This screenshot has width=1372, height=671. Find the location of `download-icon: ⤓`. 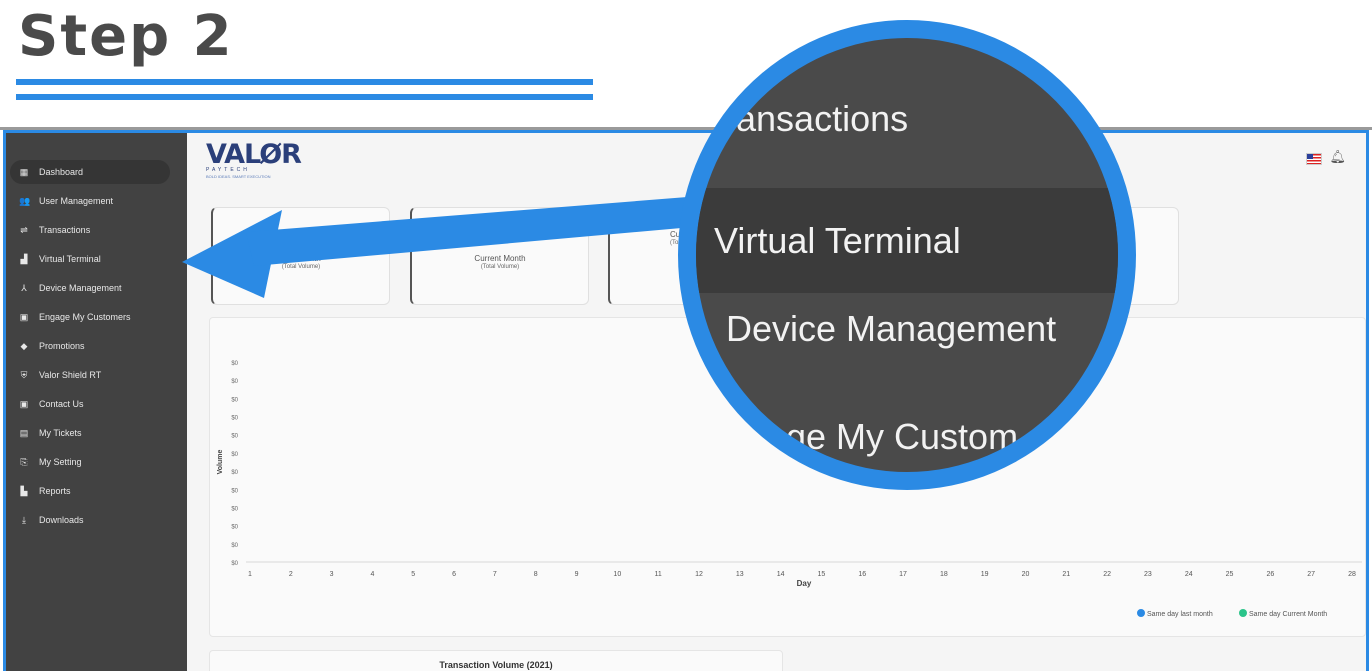

download-icon: ⤓ is located at coordinates (24, 520).